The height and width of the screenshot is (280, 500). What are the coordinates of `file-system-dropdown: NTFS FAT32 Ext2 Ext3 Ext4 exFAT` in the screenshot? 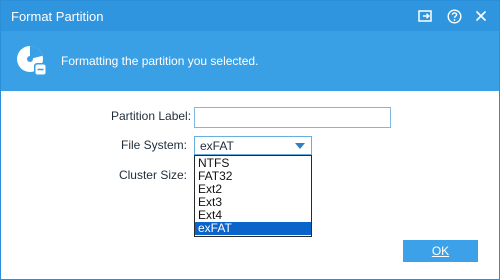 It's located at (253, 196).